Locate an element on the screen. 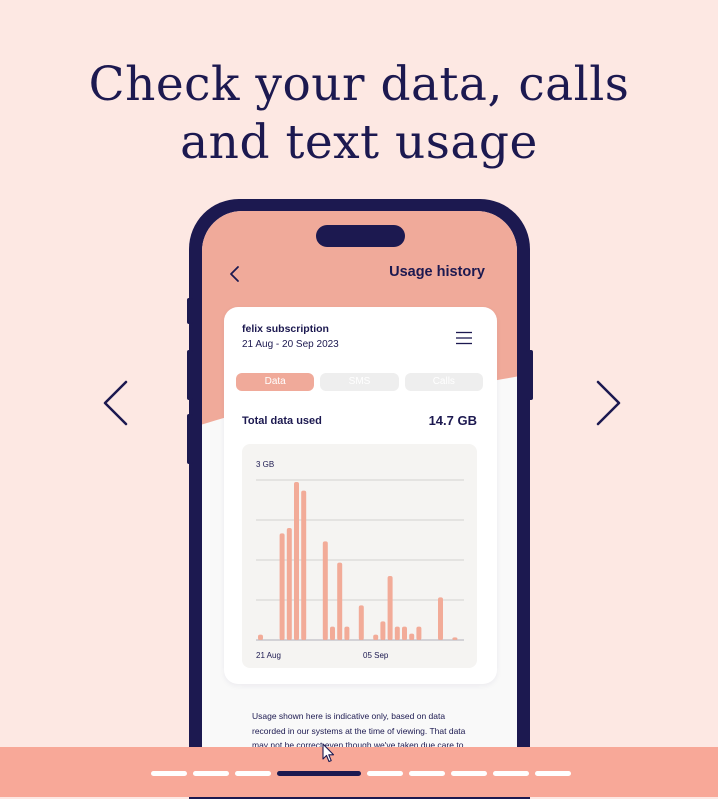  headline-line-1: Check your data, calls is located at coordinates (359, 84).